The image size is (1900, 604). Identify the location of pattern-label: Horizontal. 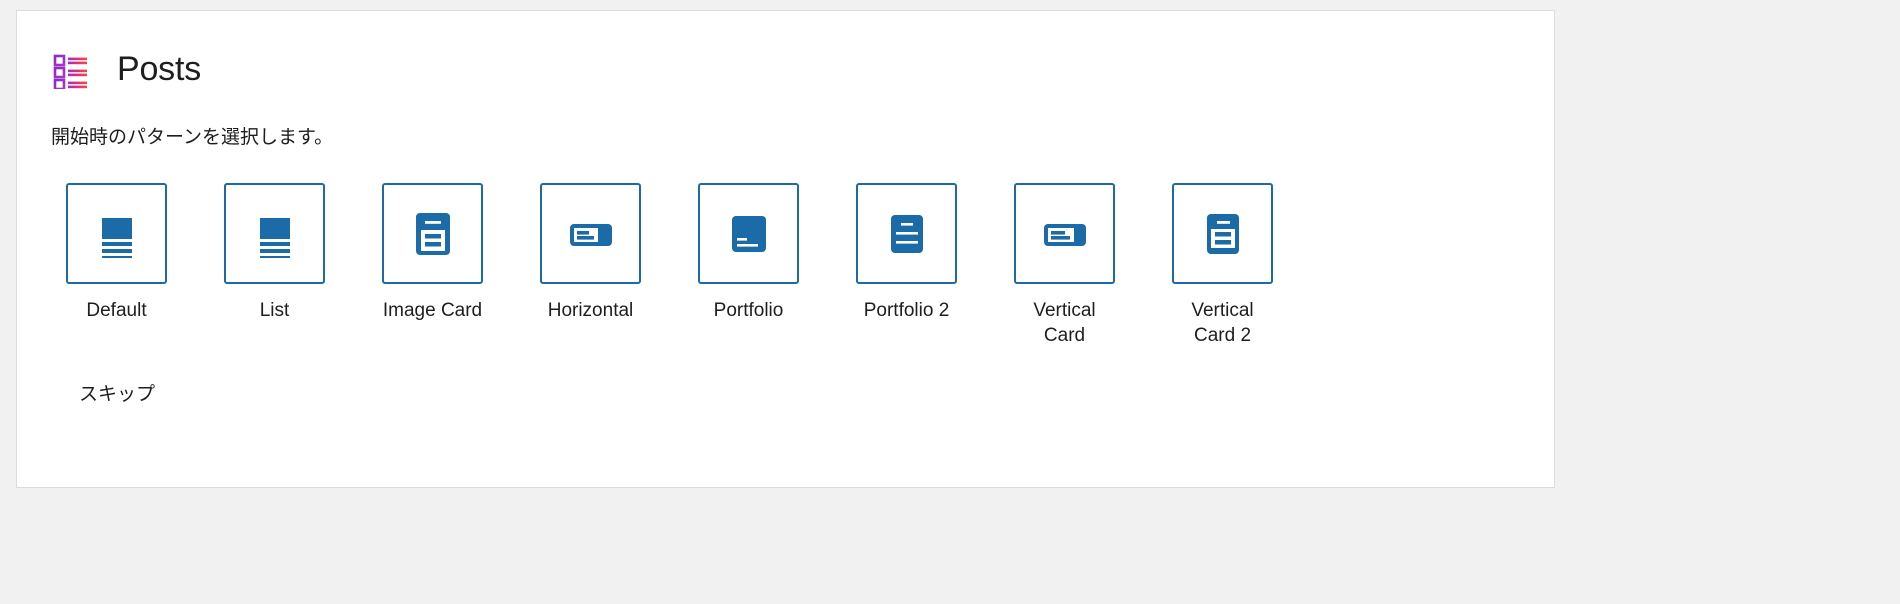
(590, 310).